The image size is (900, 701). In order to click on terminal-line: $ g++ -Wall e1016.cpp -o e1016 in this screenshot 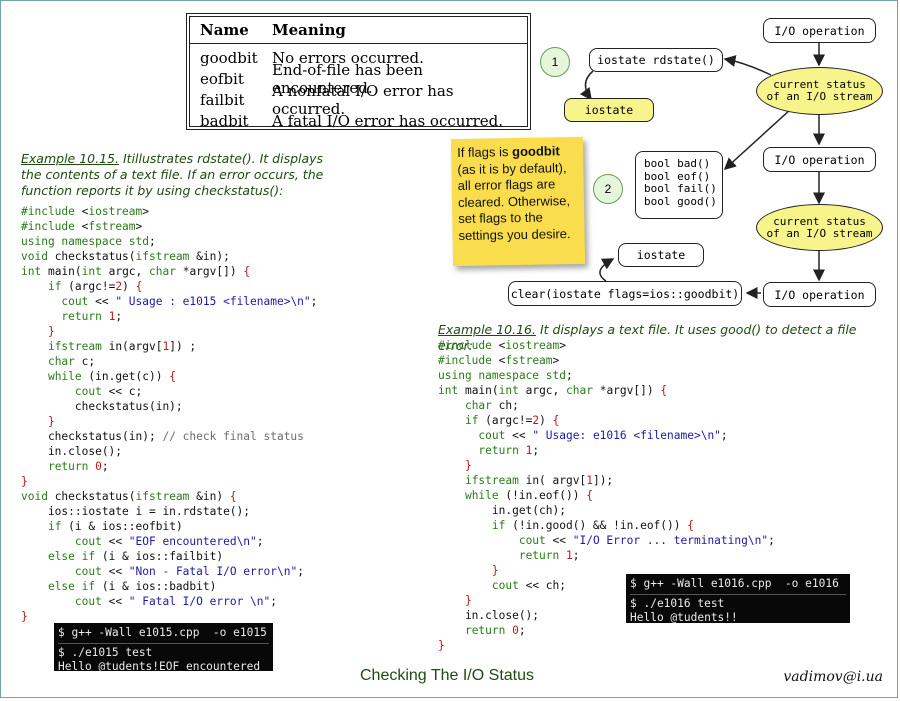, I will do `click(734, 583)`.